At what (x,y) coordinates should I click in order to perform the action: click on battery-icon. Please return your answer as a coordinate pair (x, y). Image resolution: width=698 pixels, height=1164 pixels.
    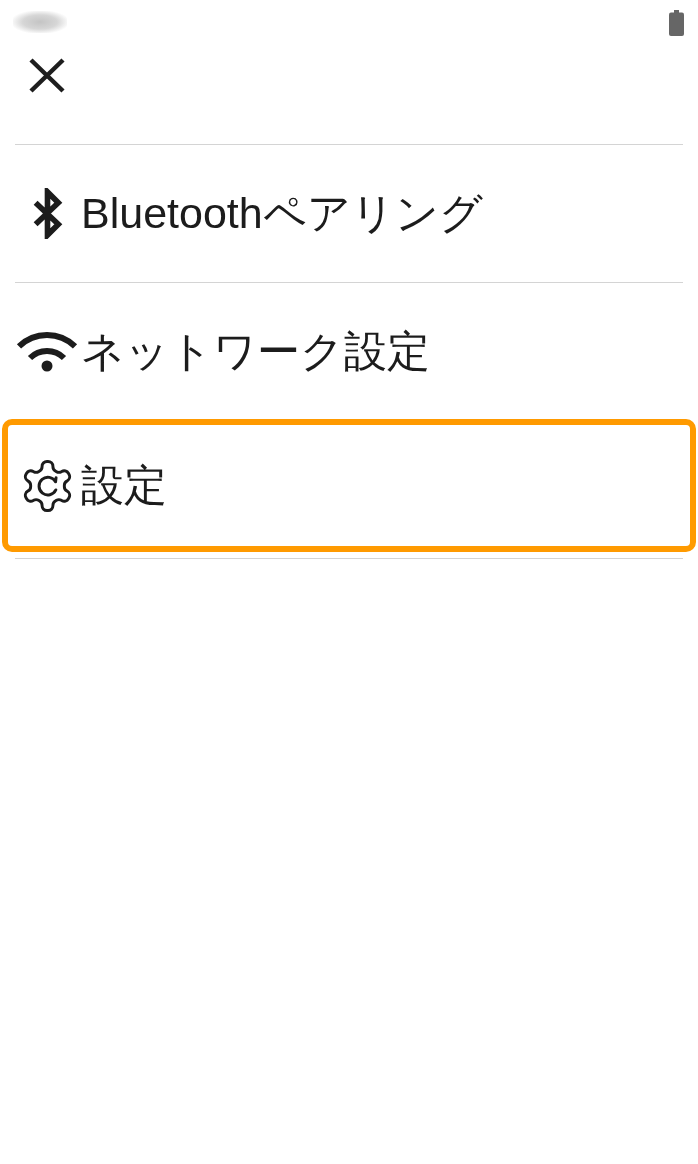
    Looking at the image, I should click on (676, 23).